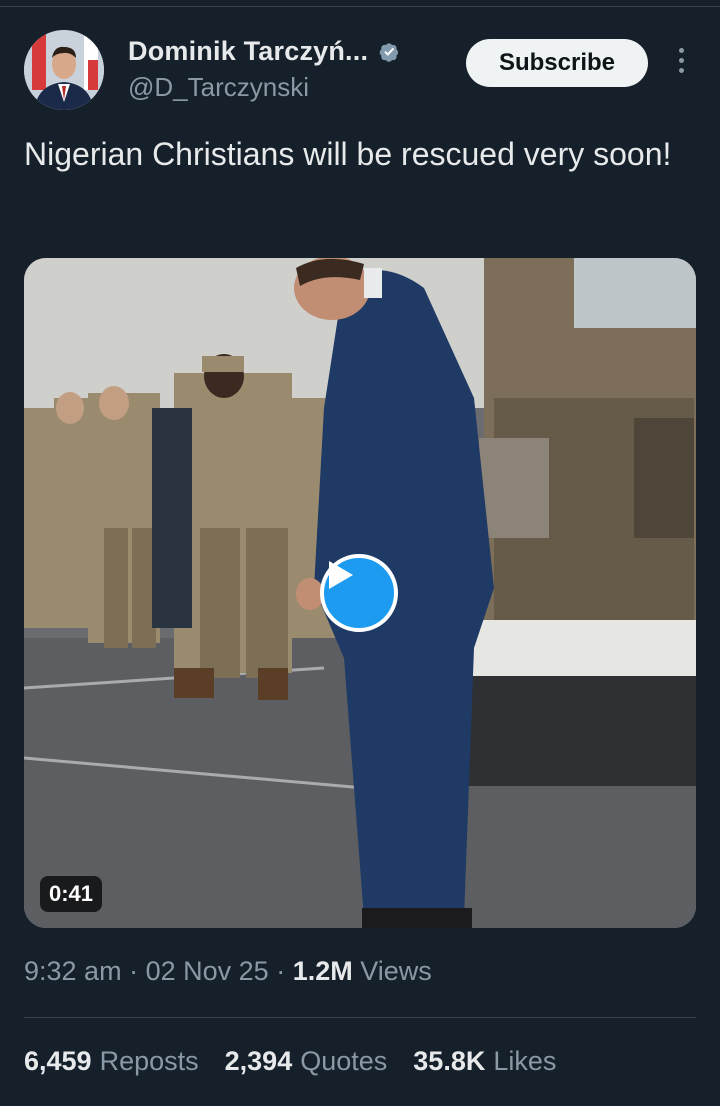  What do you see at coordinates (58, 1061) in the screenshot?
I see `reposts-count: 6,459` at bounding box center [58, 1061].